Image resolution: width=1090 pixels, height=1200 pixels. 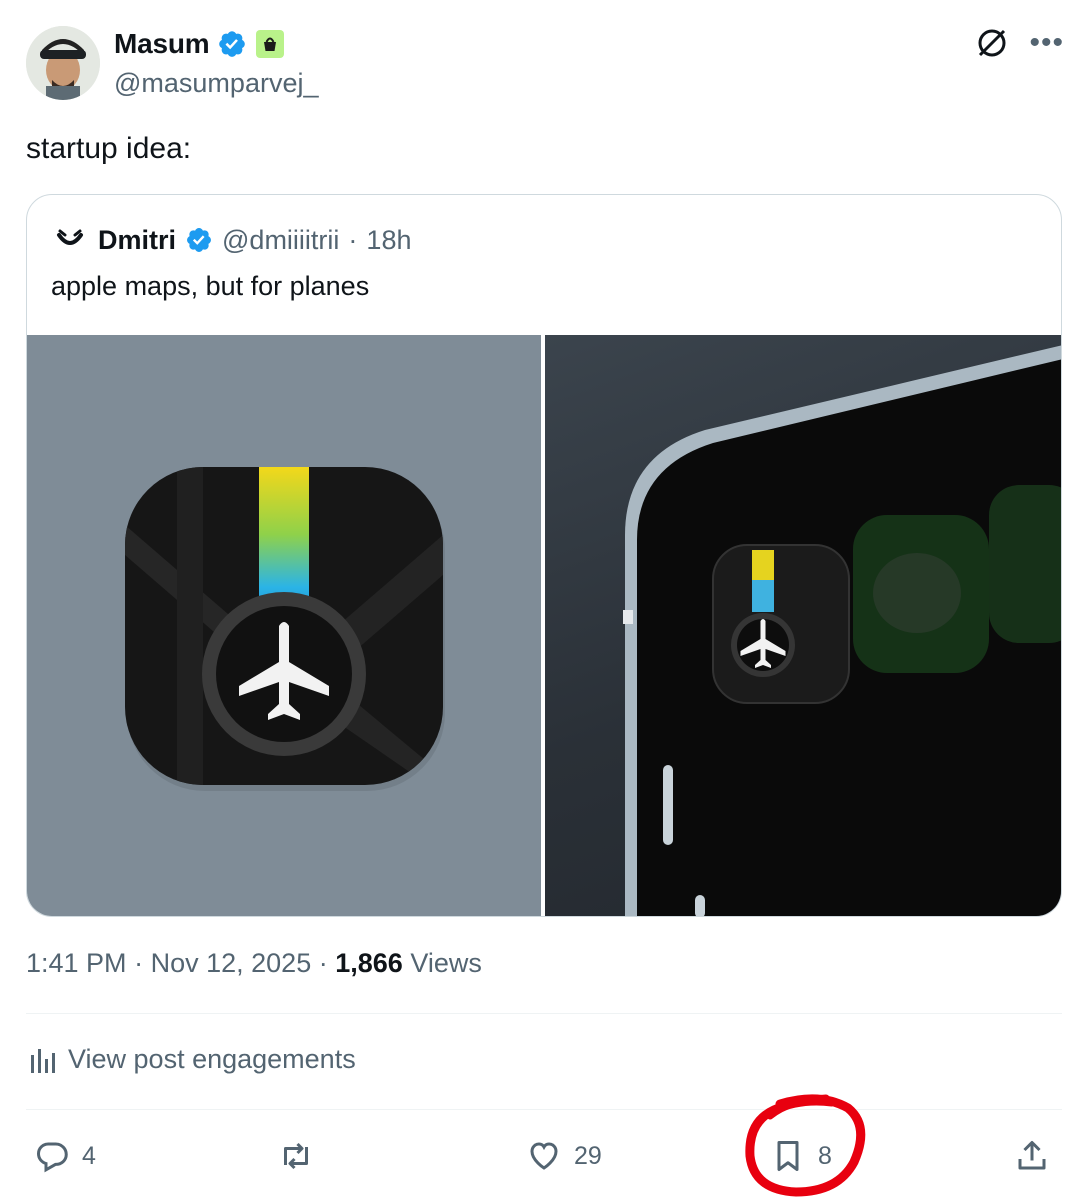 I want to click on red-annotation-circle, so click(x=805, y=1145).